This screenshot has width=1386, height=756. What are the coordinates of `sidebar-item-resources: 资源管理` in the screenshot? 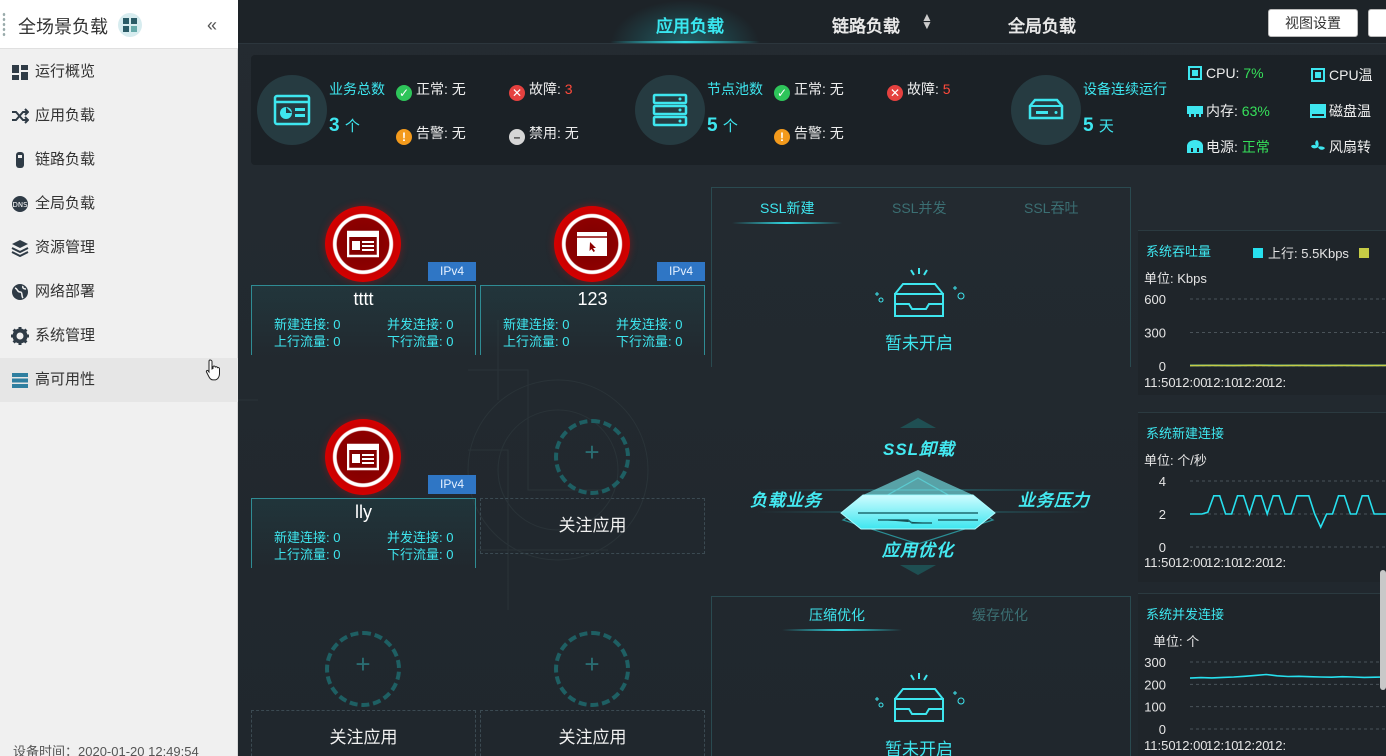 It's located at (119, 248).